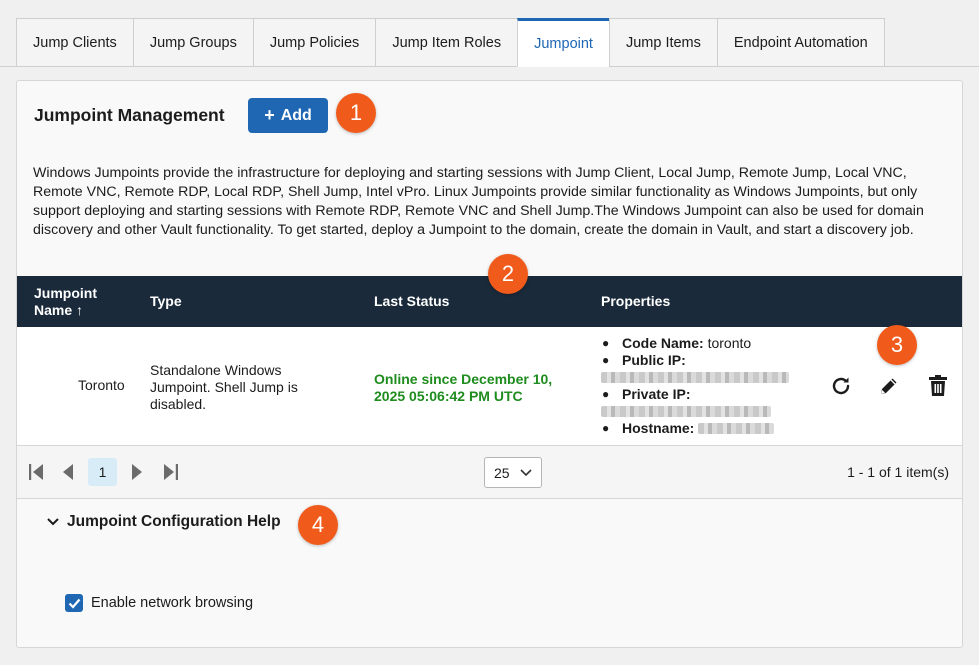 The height and width of the screenshot is (665, 979). I want to click on first-page-icon, so click(37, 472).